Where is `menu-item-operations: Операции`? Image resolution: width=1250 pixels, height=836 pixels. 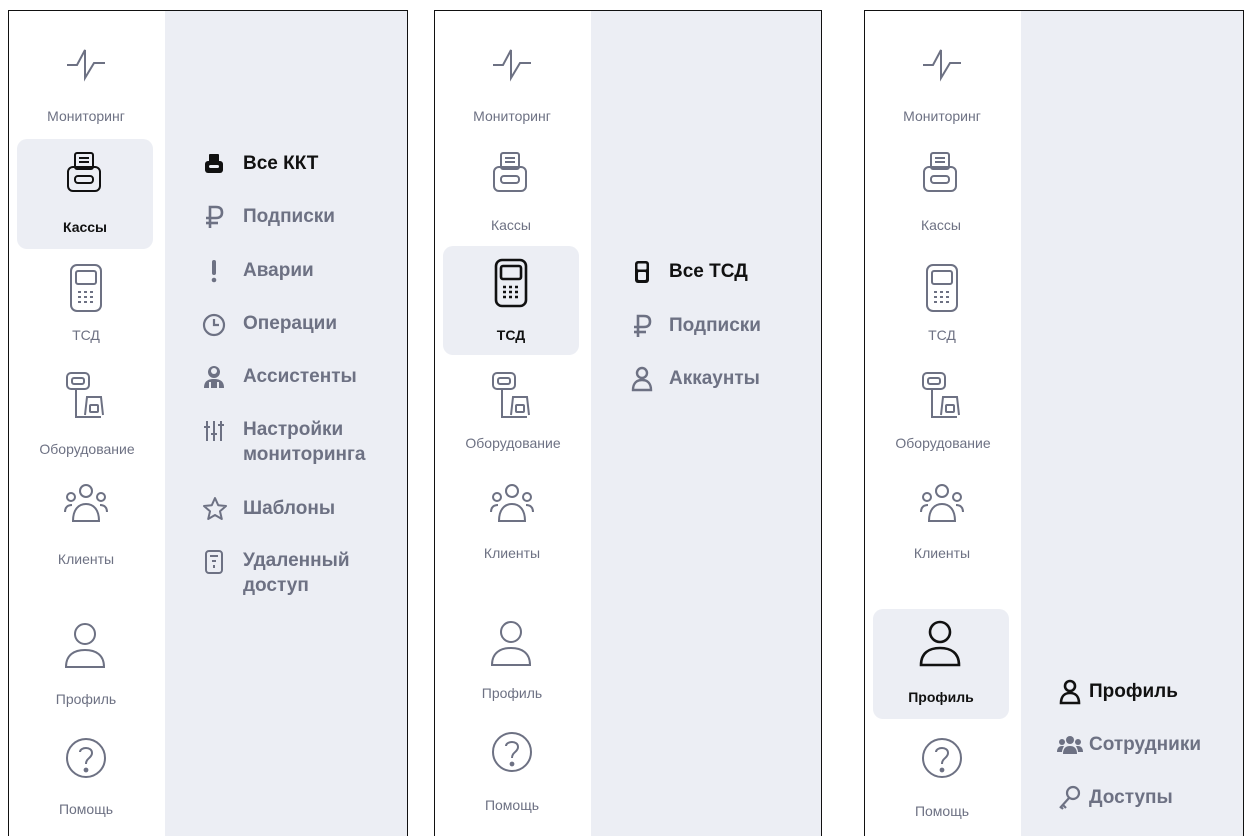 menu-item-operations: Операции is located at coordinates (286, 324).